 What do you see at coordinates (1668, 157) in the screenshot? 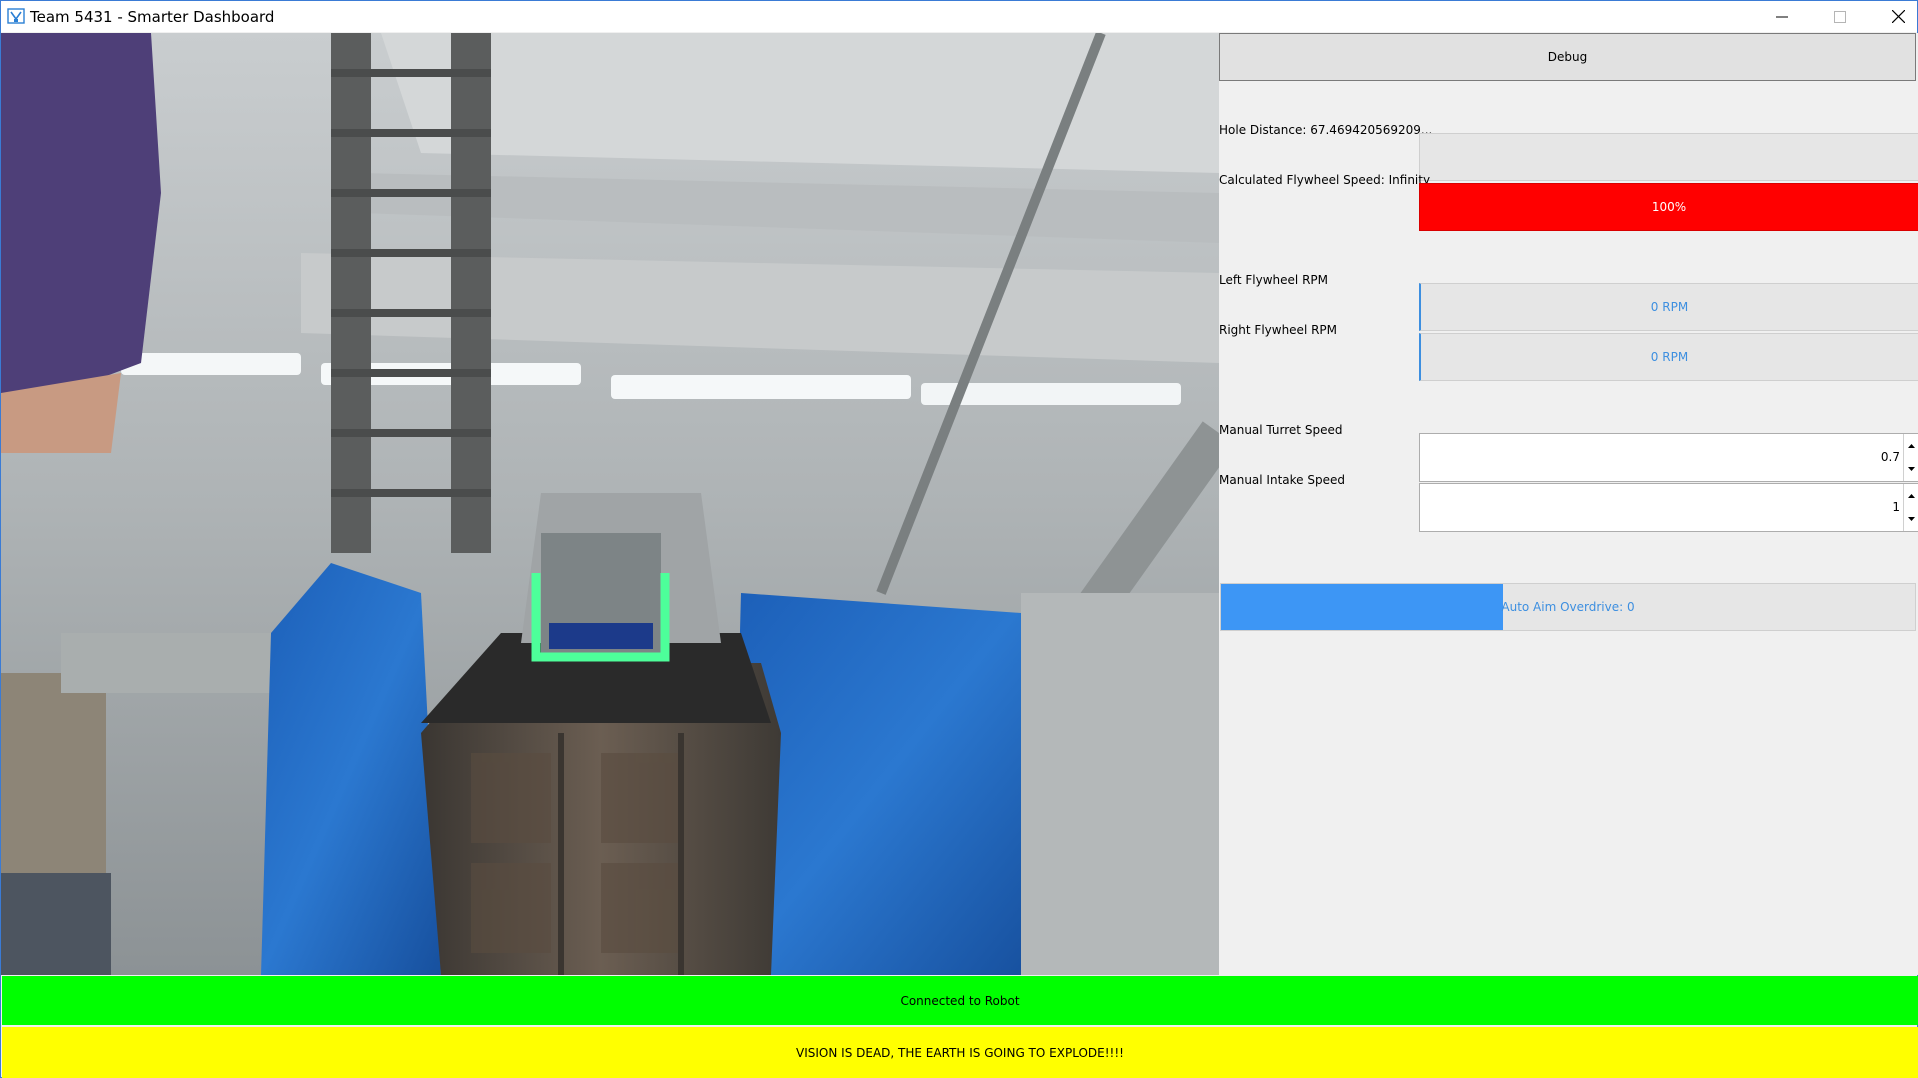
I see `hole-distance-field` at bounding box center [1668, 157].